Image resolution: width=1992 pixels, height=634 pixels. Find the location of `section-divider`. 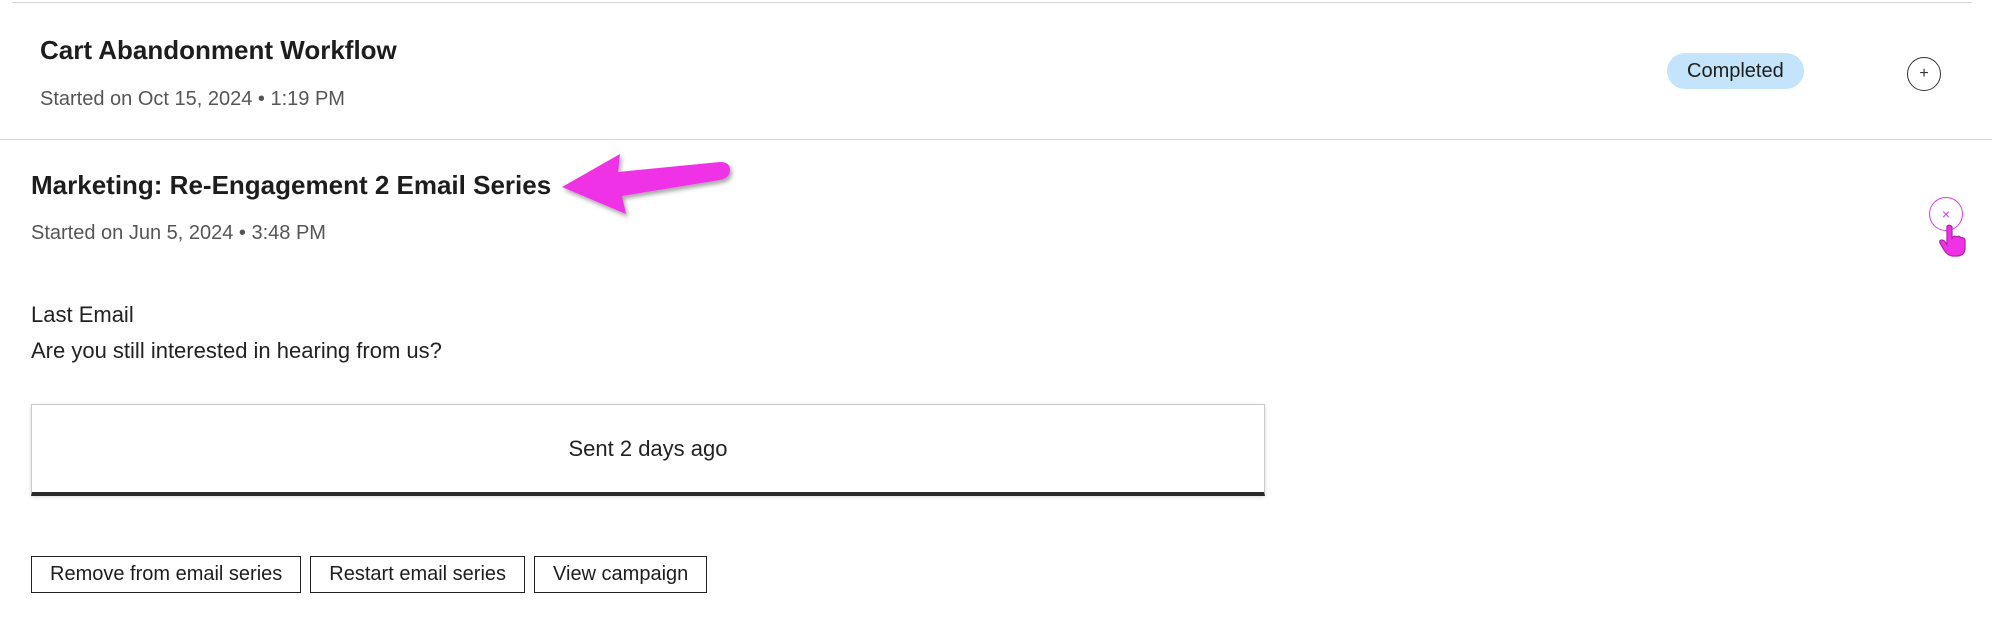

section-divider is located at coordinates (996, 139).